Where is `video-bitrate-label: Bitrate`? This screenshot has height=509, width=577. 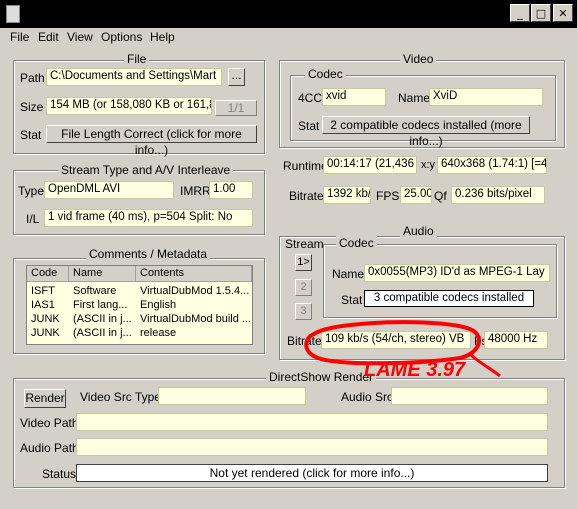 video-bitrate-label: Bitrate is located at coordinates (306, 196).